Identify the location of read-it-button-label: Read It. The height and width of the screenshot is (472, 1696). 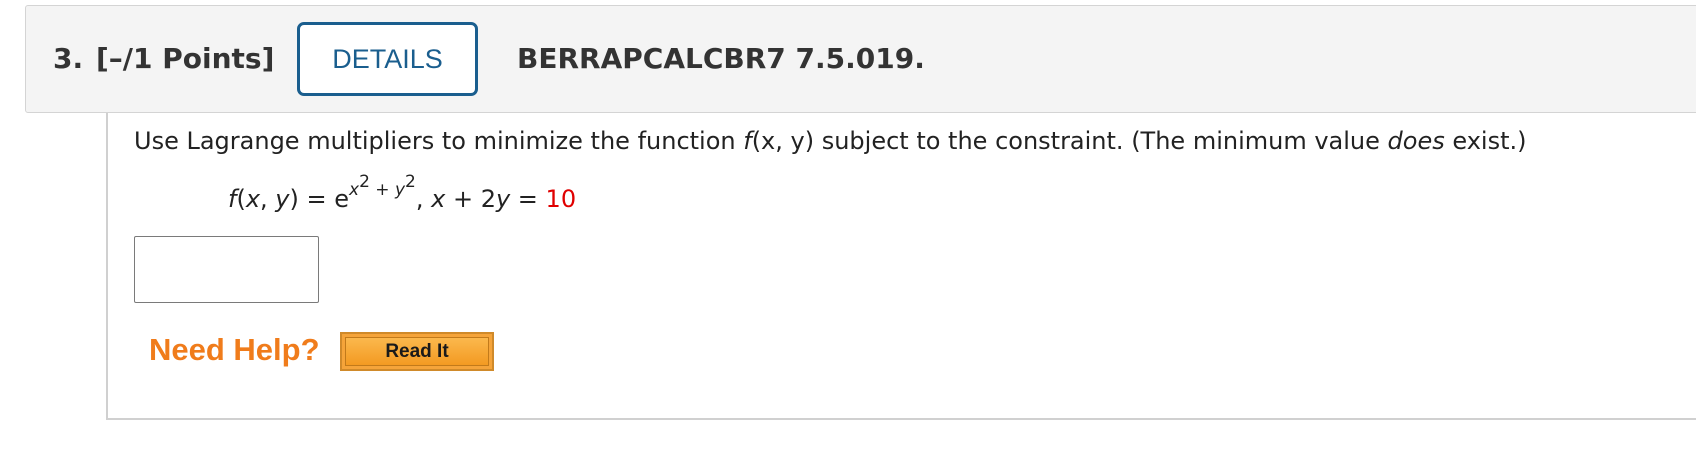
(417, 351).